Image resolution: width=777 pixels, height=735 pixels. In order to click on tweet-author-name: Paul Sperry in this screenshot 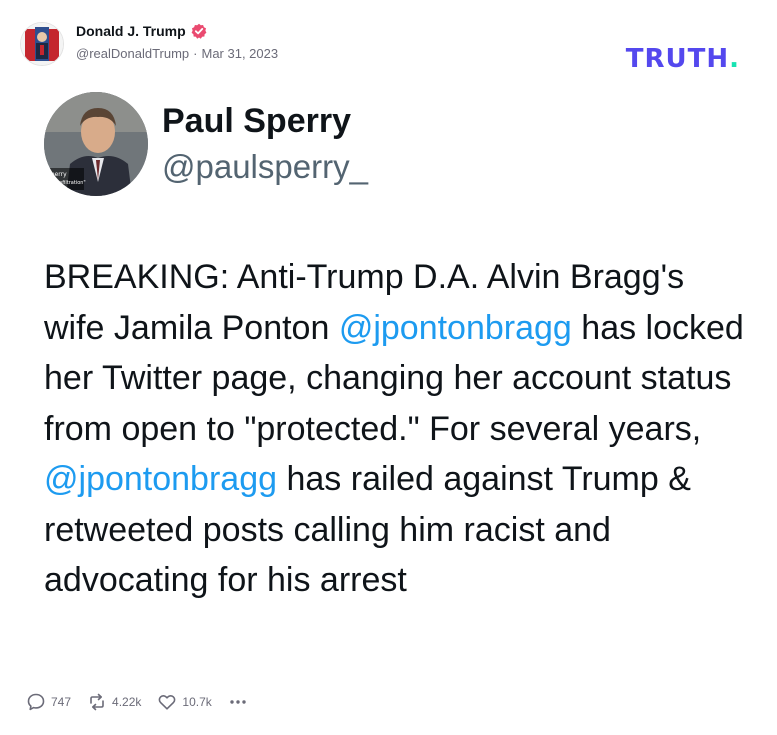, I will do `click(256, 121)`.